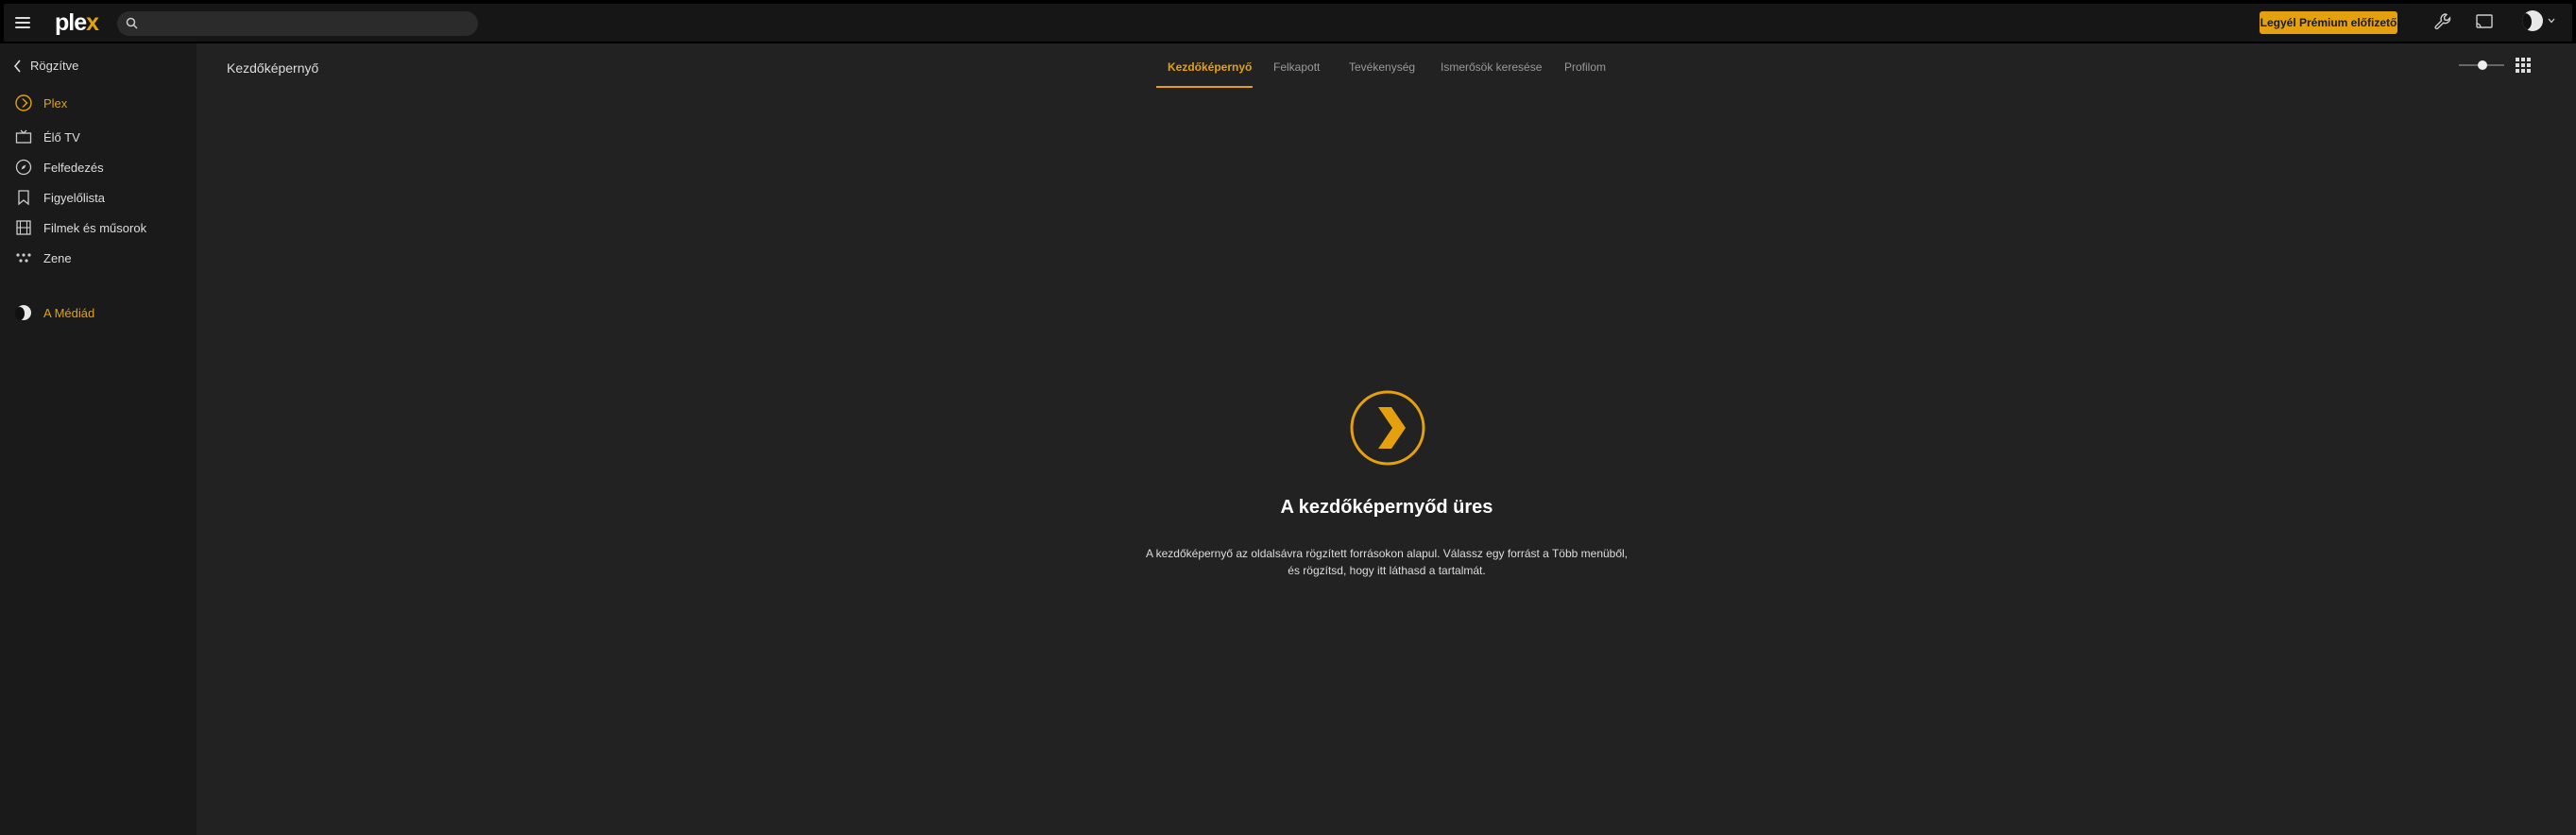 The height and width of the screenshot is (835, 2576). I want to click on active-tab-indicator, so click(1204, 87).